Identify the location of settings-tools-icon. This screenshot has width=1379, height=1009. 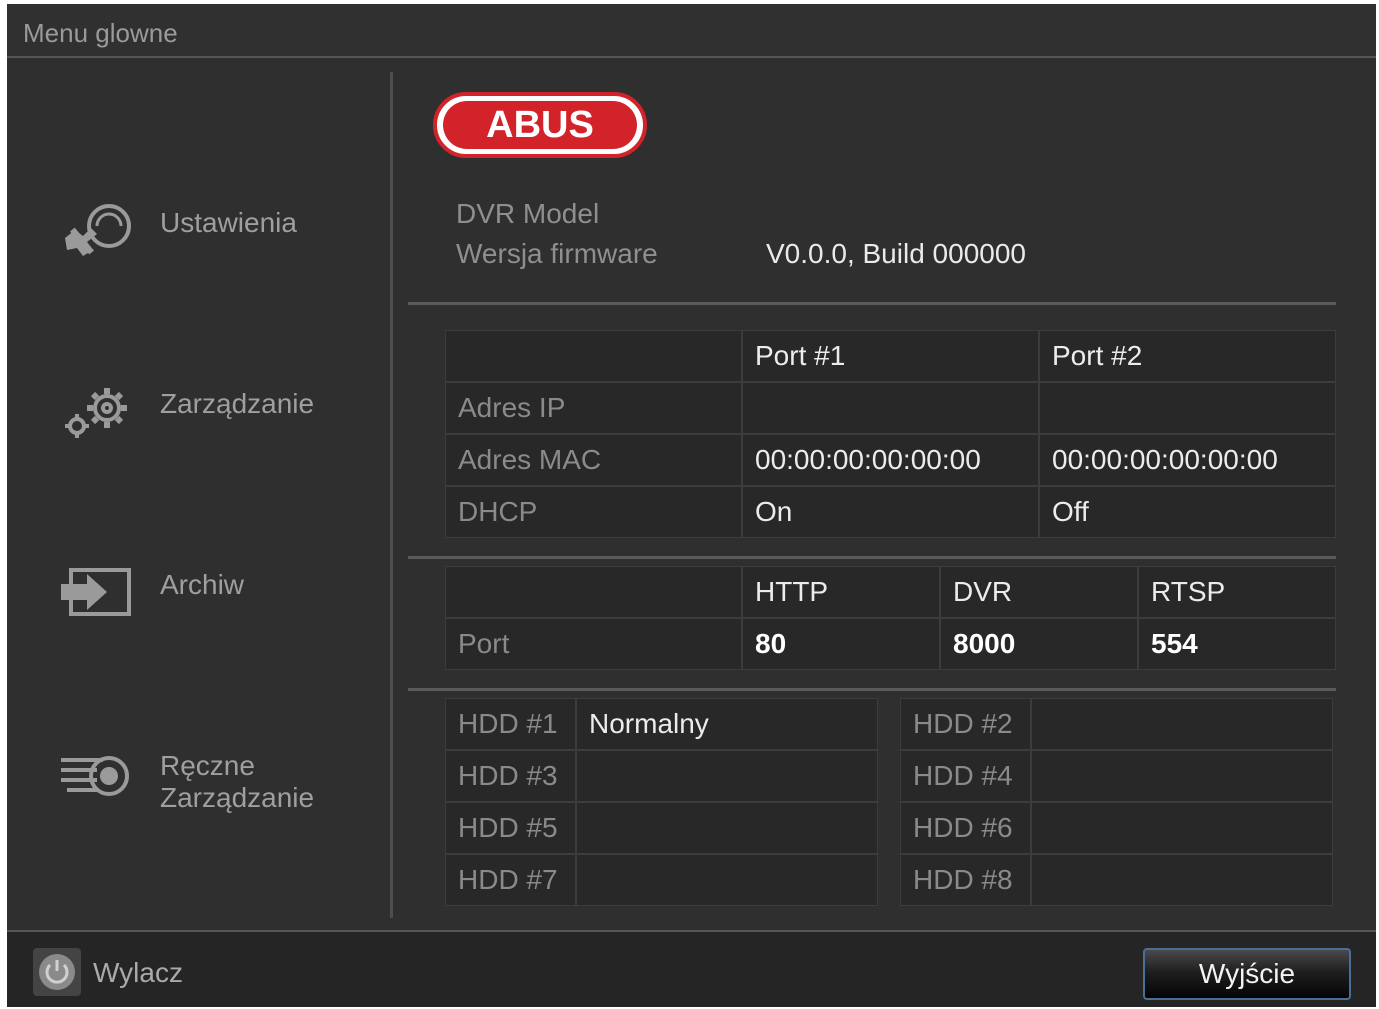
(98, 230).